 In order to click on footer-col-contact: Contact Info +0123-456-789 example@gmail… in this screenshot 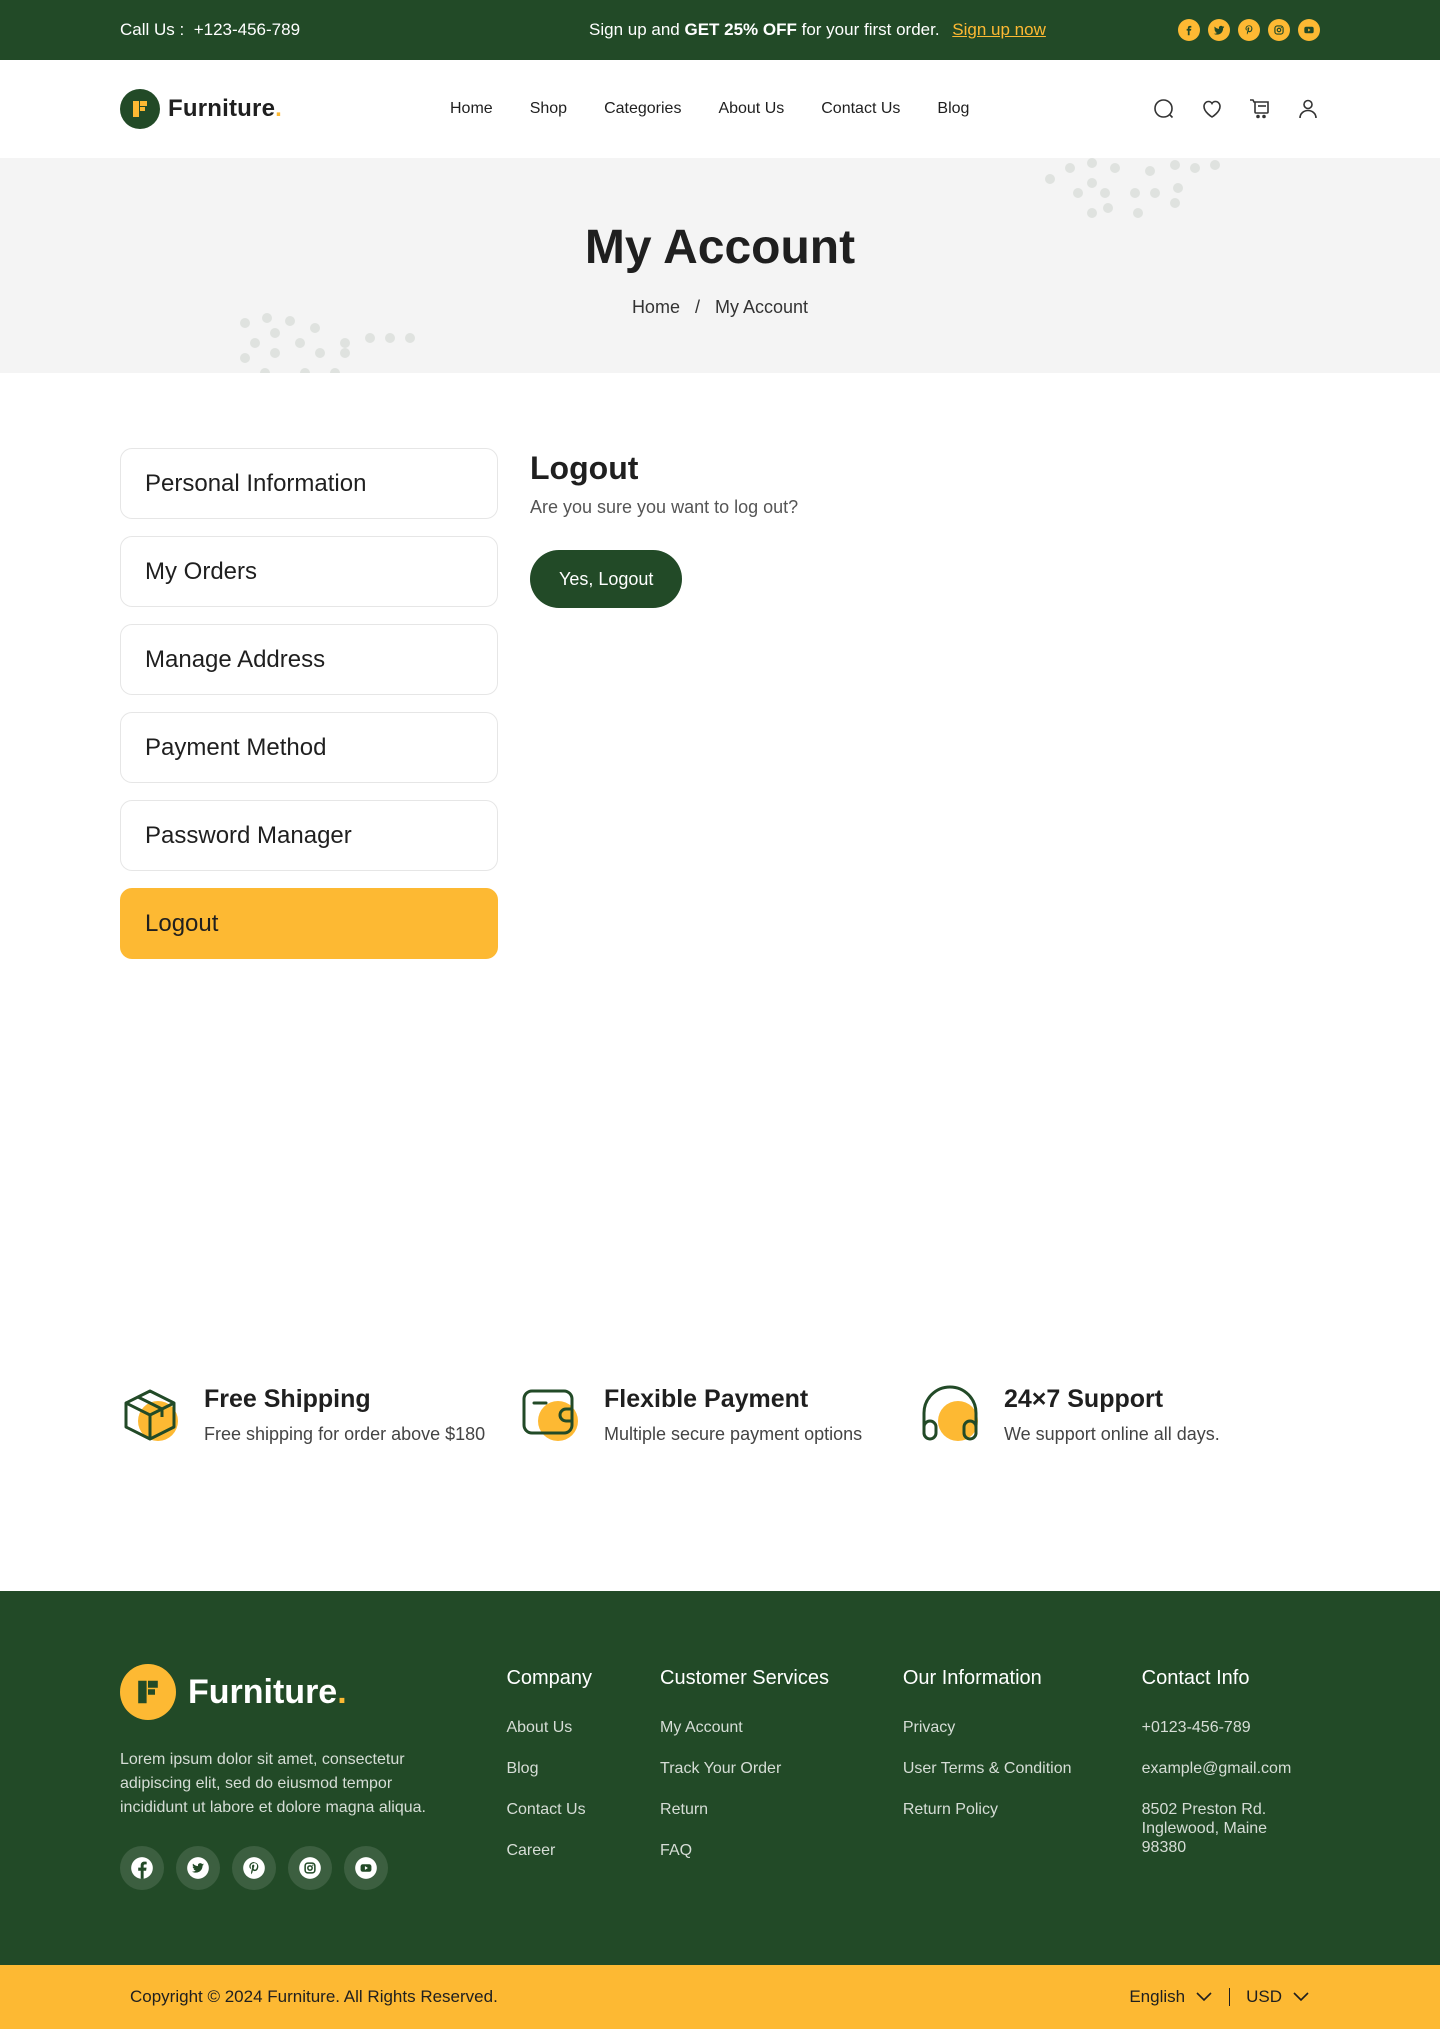, I will do `click(1231, 1777)`.